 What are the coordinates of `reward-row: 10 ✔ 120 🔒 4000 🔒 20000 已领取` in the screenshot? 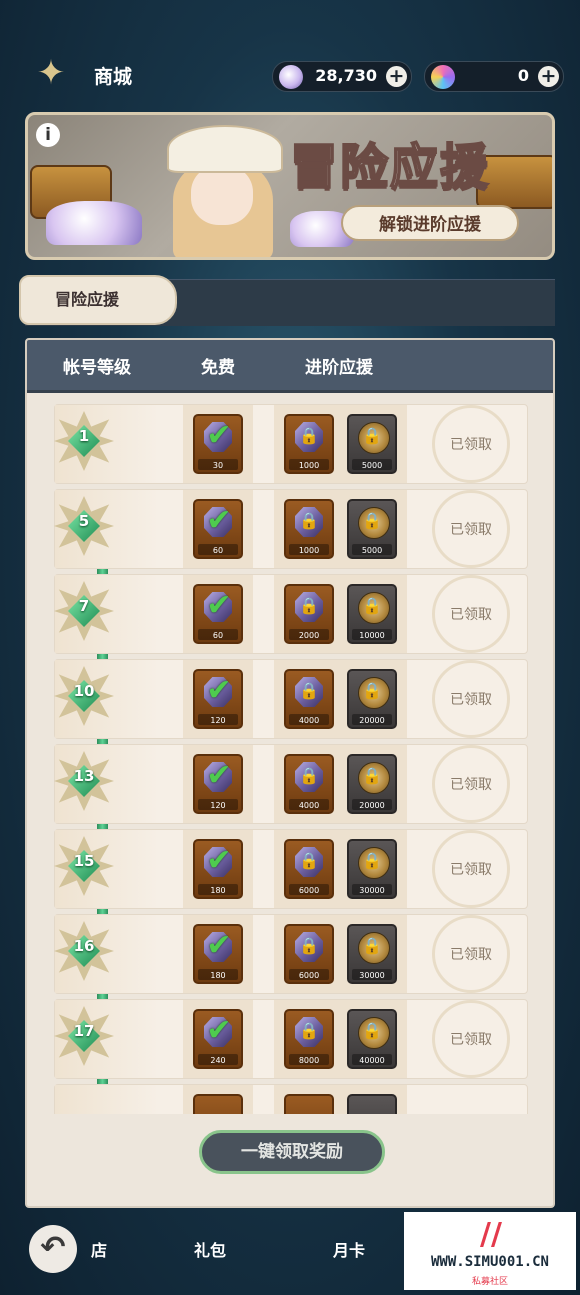 It's located at (291, 699).